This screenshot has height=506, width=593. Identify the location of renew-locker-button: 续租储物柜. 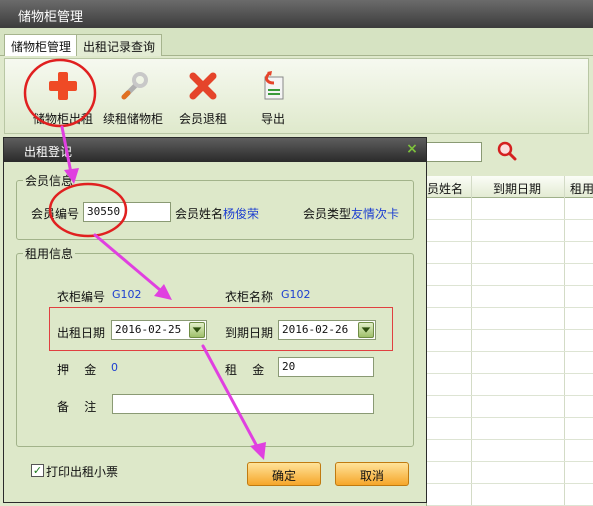
(133, 98).